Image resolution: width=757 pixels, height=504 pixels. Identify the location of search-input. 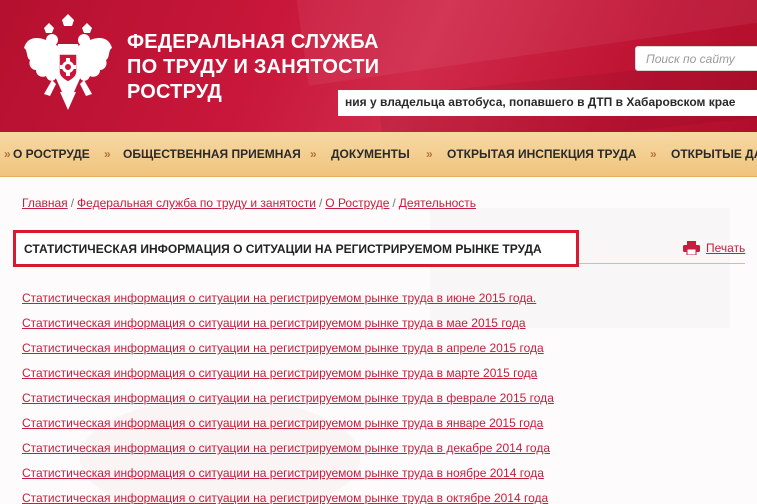
(696, 58).